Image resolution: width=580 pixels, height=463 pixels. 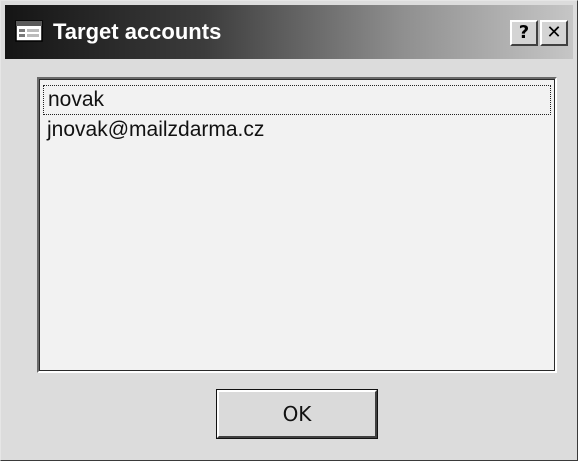 What do you see at coordinates (297, 414) in the screenshot?
I see `ok-button: OK` at bounding box center [297, 414].